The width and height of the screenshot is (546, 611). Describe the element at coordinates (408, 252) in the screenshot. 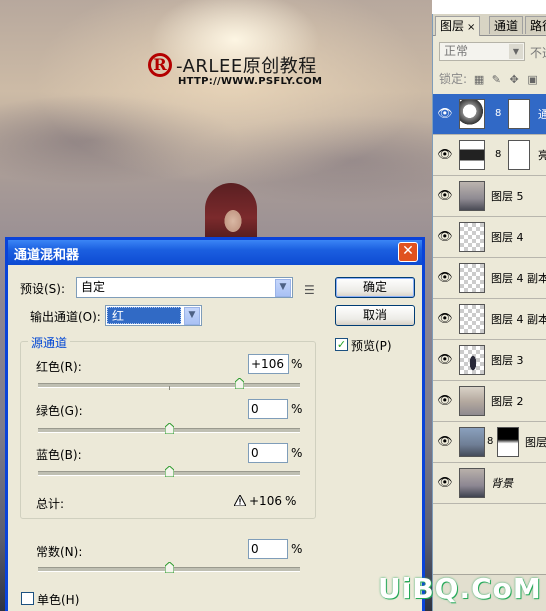

I see `close-button: ✕` at that location.